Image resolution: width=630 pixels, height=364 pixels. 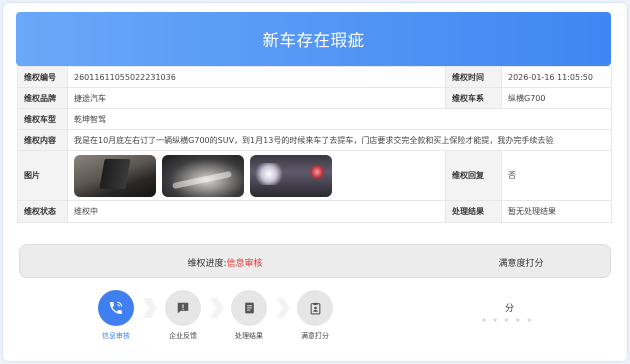 I want to click on progress-header: 维权进度: 信息审核 满意度打分, so click(x=315, y=261).